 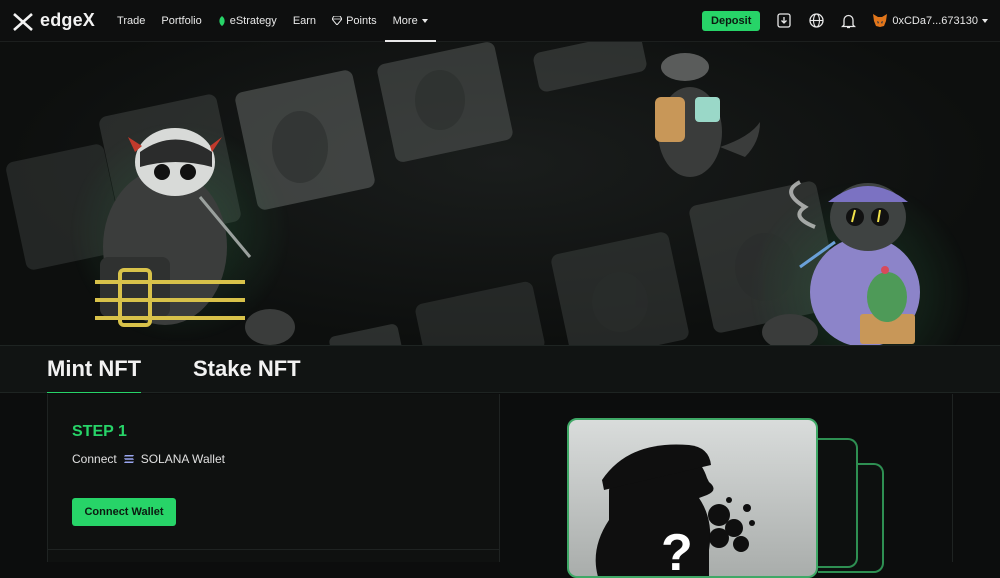 I want to click on nav-right: Deposit 0xCDa7...673130, so click(x=845, y=20).